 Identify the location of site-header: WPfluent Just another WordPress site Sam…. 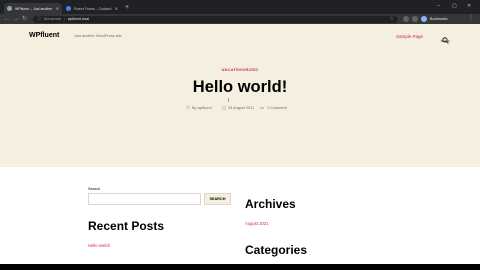
(240, 37).